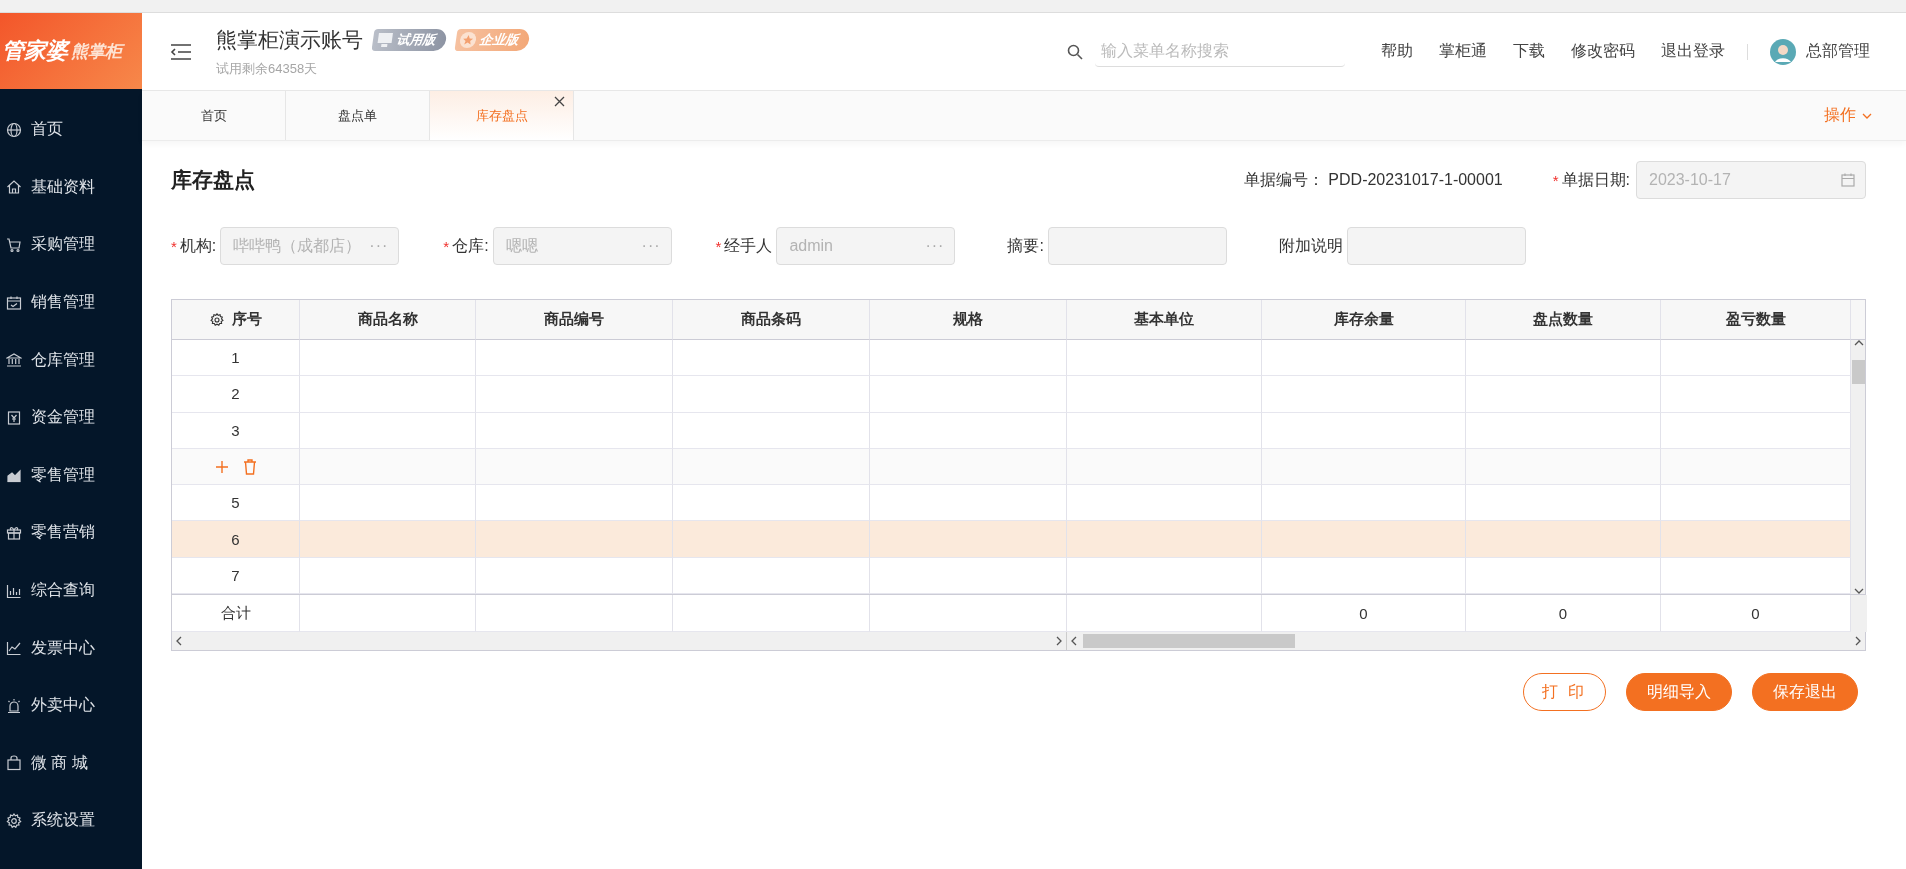 Image resolution: width=1906 pixels, height=869 pixels. I want to click on column-header: 商品条码, so click(771, 320).